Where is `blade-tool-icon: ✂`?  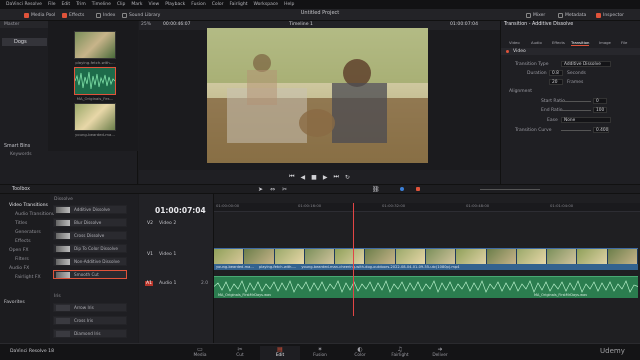 blade-tool-icon: ✂ is located at coordinates (284, 189).